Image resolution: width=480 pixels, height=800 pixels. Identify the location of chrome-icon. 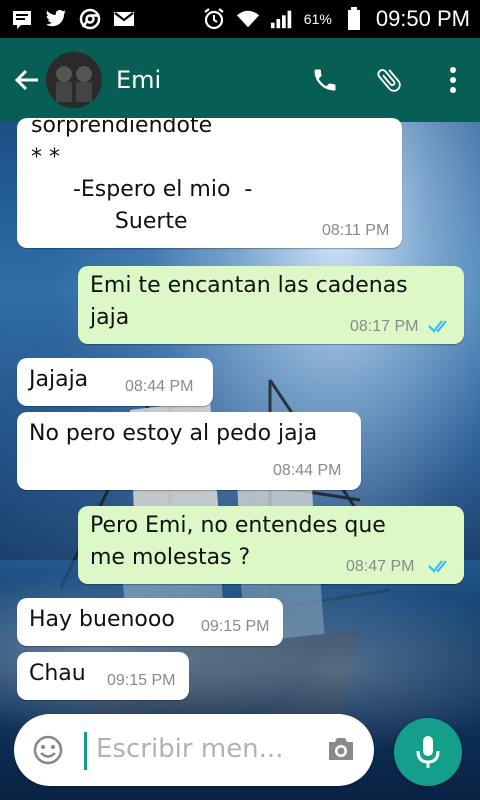
(90, 19).